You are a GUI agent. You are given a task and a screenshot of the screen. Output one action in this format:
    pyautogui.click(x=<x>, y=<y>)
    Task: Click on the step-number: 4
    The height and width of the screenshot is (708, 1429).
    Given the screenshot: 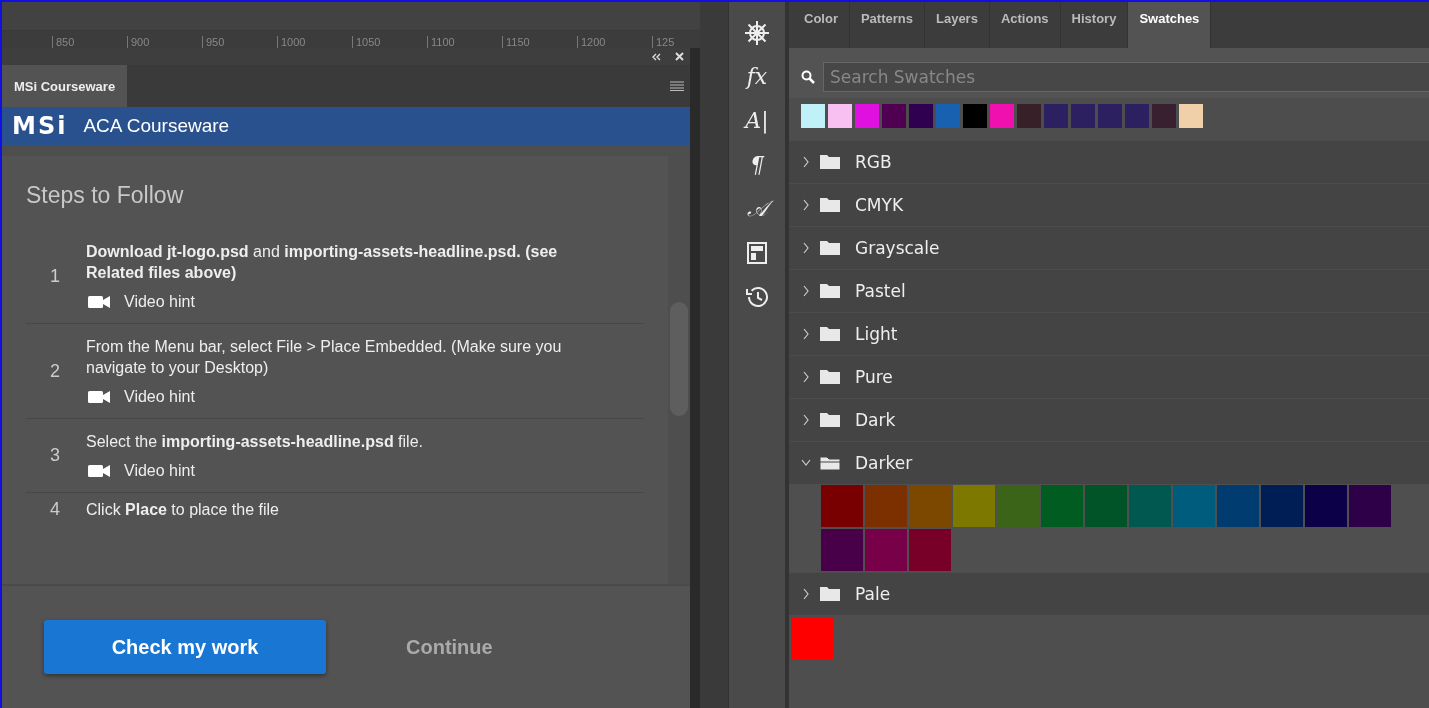 What is the action you would take?
    pyautogui.click(x=55, y=509)
    